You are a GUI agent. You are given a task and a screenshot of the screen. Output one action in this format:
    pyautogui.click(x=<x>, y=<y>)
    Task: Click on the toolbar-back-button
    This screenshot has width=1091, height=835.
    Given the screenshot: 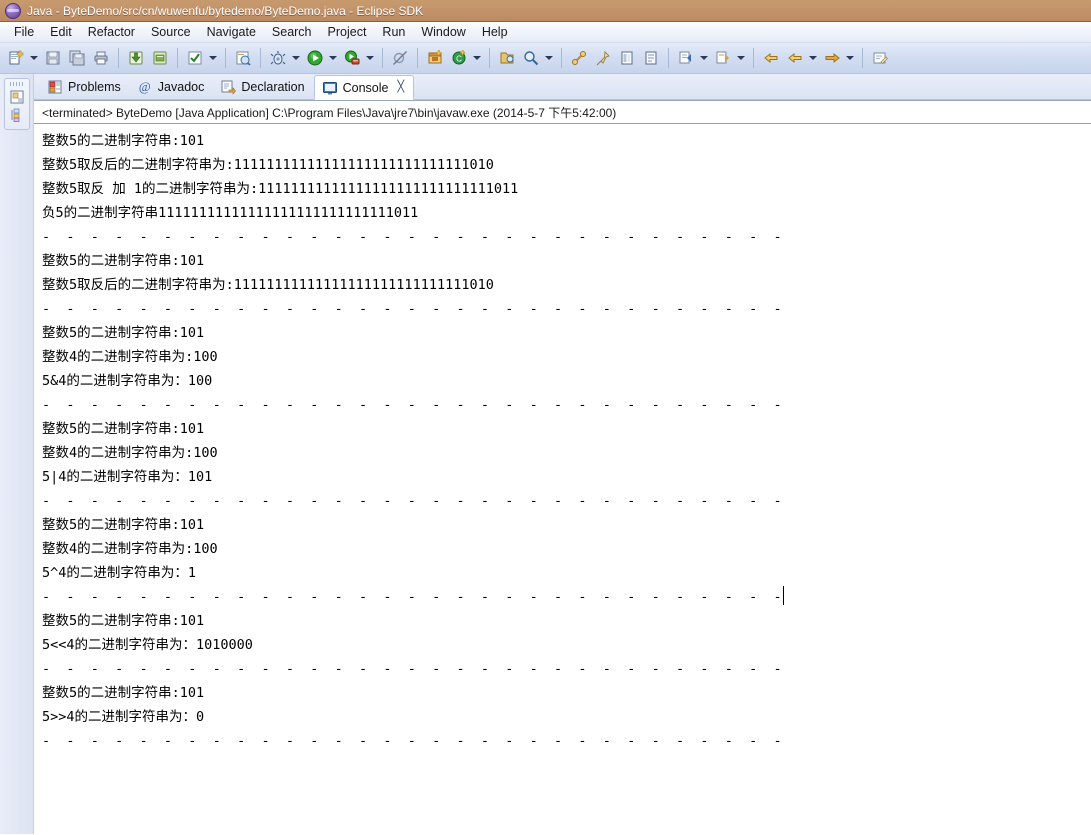 What is the action you would take?
    pyautogui.click(x=771, y=58)
    